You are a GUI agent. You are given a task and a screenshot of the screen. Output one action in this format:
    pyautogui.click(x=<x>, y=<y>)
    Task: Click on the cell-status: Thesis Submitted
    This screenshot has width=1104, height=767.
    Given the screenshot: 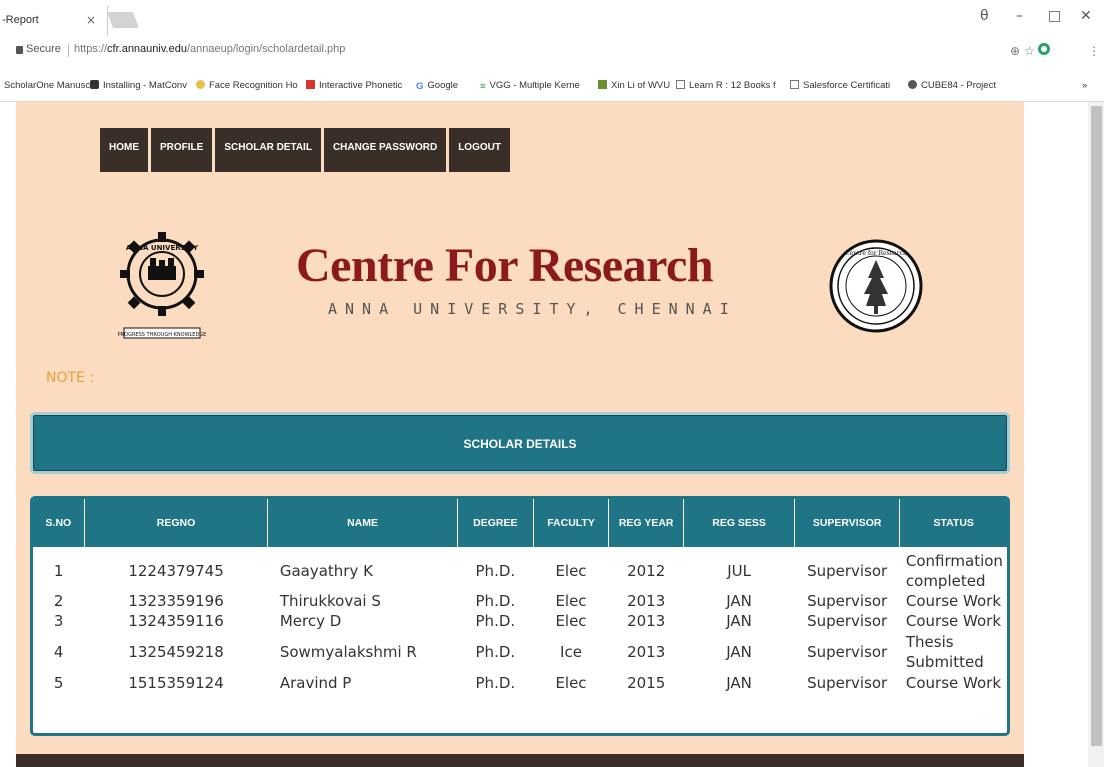 What is the action you would take?
    pyautogui.click(x=944, y=652)
    